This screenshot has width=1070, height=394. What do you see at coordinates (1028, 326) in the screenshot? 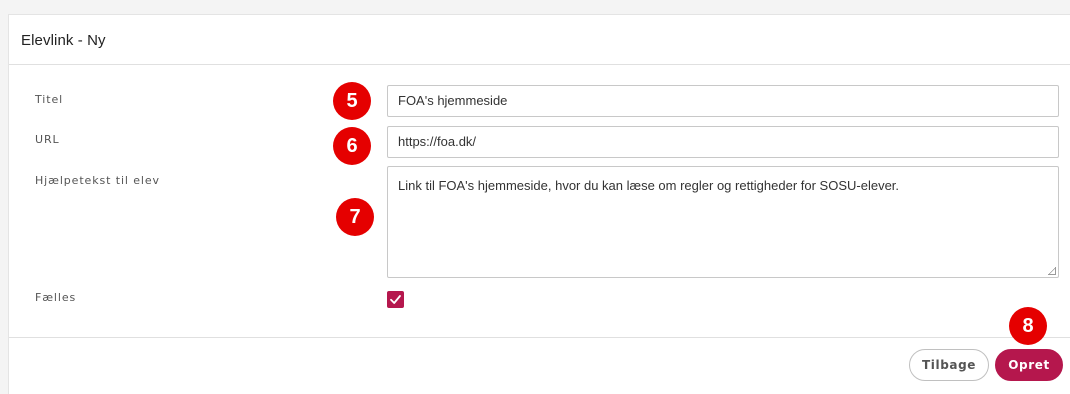
I see `step-badge-8: 8` at bounding box center [1028, 326].